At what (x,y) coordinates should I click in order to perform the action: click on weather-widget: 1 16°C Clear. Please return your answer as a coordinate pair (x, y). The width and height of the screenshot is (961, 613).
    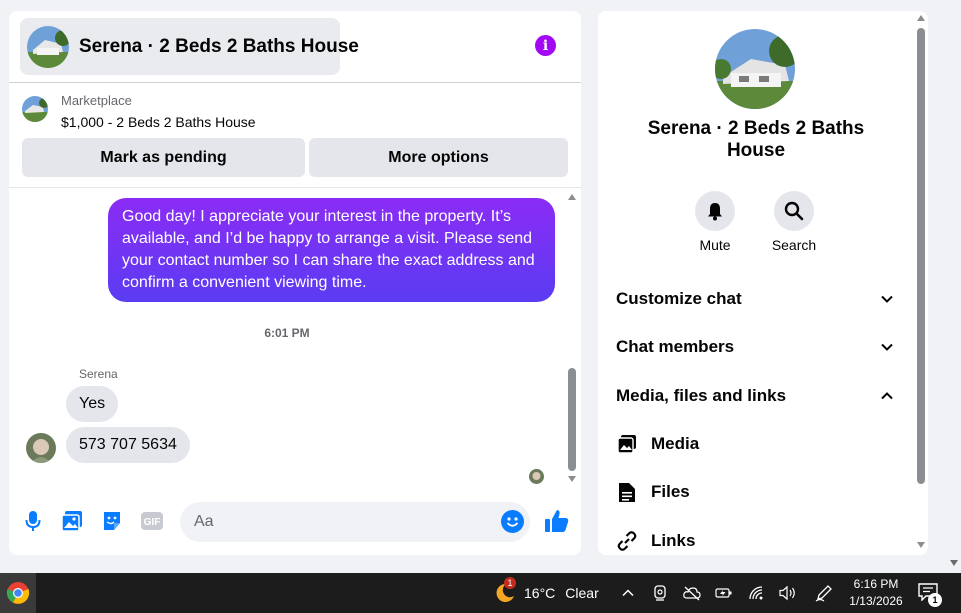
    Looking at the image, I should click on (545, 591).